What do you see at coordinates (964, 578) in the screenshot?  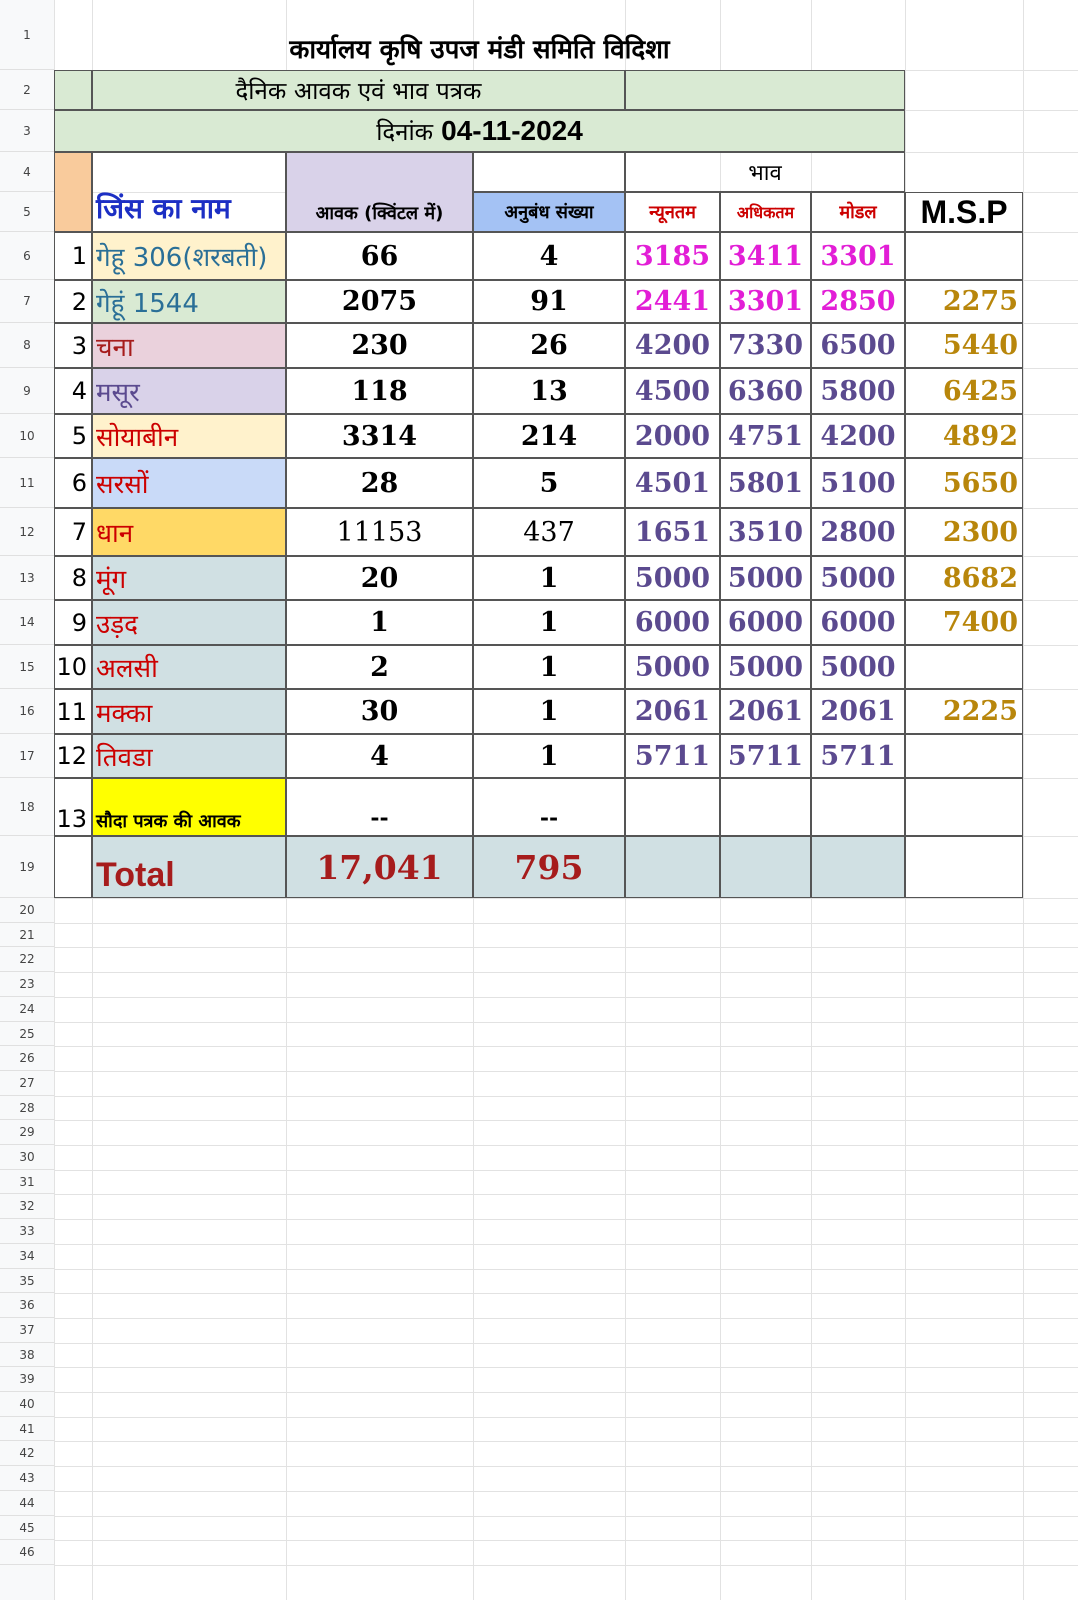 I see `msp-value: 8682` at bounding box center [964, 578].